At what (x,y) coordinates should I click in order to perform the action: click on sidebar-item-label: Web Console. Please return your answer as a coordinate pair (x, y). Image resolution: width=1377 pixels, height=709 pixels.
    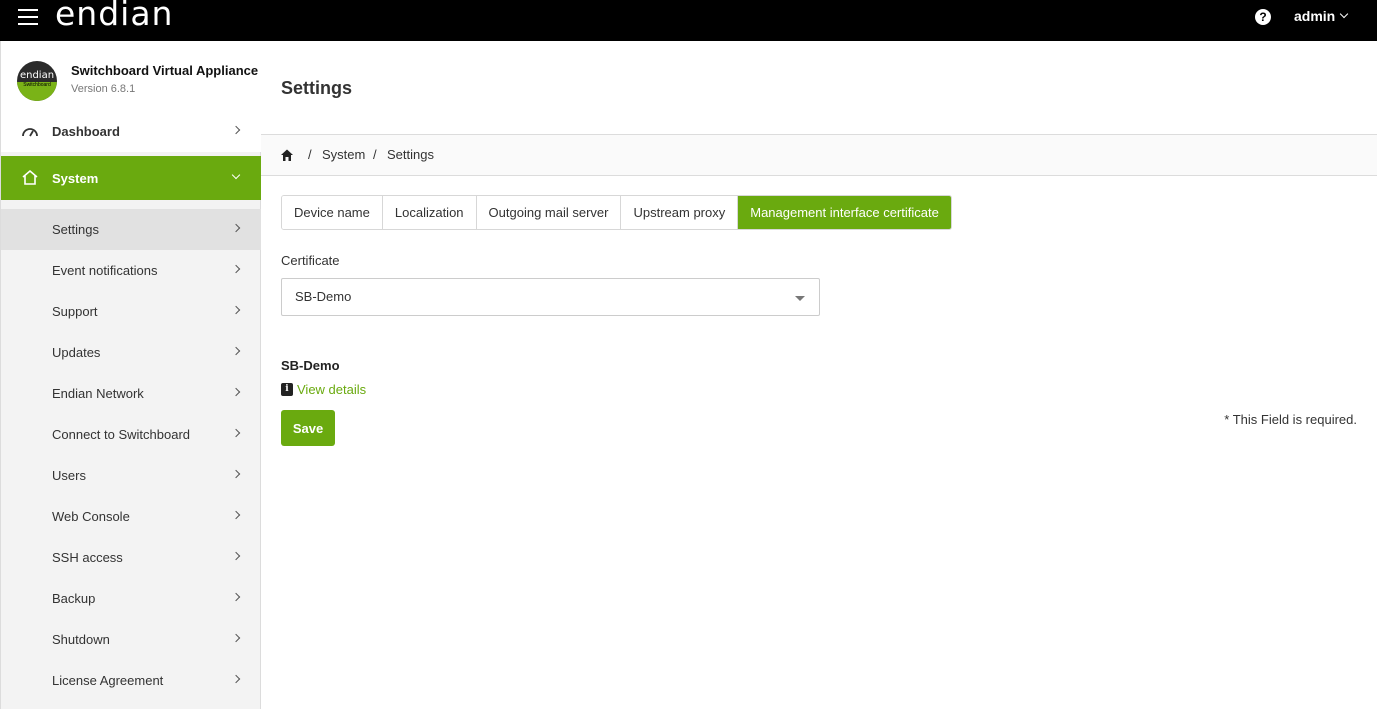
    Looking at the image, I should click on (91, 516).